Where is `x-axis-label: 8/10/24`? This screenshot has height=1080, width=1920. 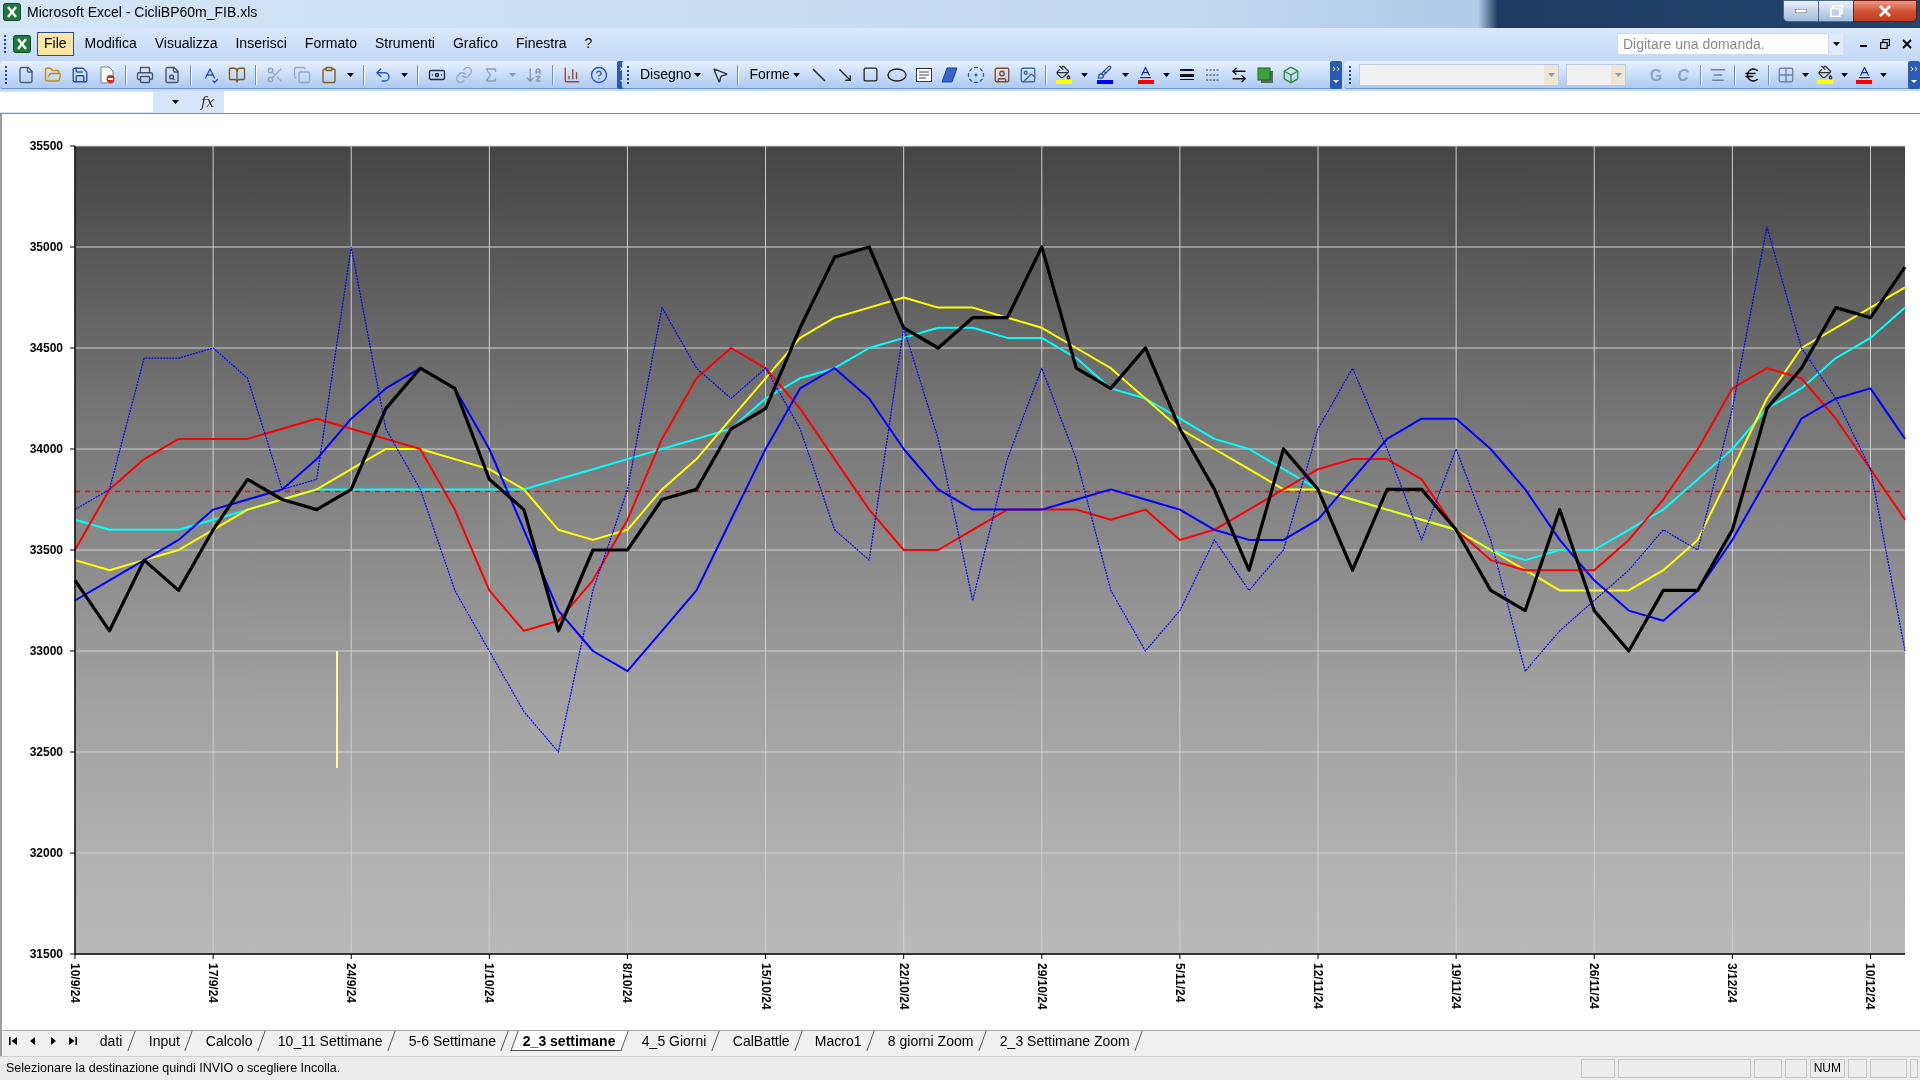
x-axis-label: 8/10/24 is located at coordinates (627, 983).